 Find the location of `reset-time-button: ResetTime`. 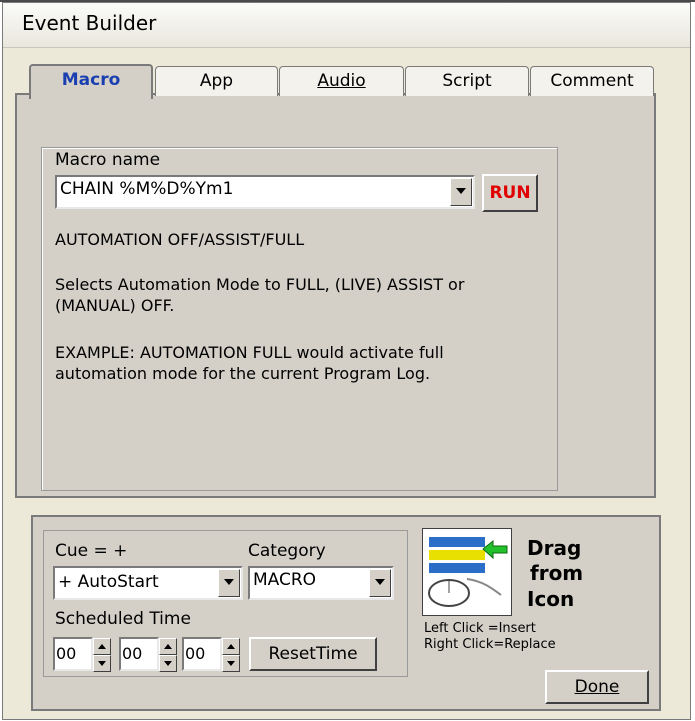

reset-time-button: ResetTime is located at coordinates (313, 654).